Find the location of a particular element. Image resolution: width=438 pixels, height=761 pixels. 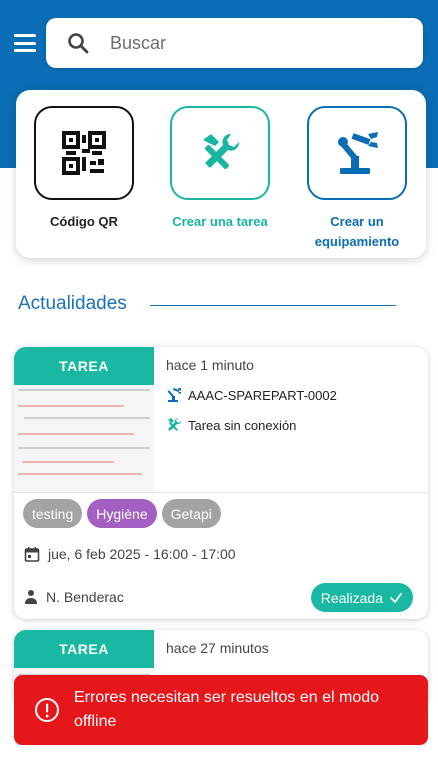

task-time: hace 27 minutos is located at coordinates (217, 648).